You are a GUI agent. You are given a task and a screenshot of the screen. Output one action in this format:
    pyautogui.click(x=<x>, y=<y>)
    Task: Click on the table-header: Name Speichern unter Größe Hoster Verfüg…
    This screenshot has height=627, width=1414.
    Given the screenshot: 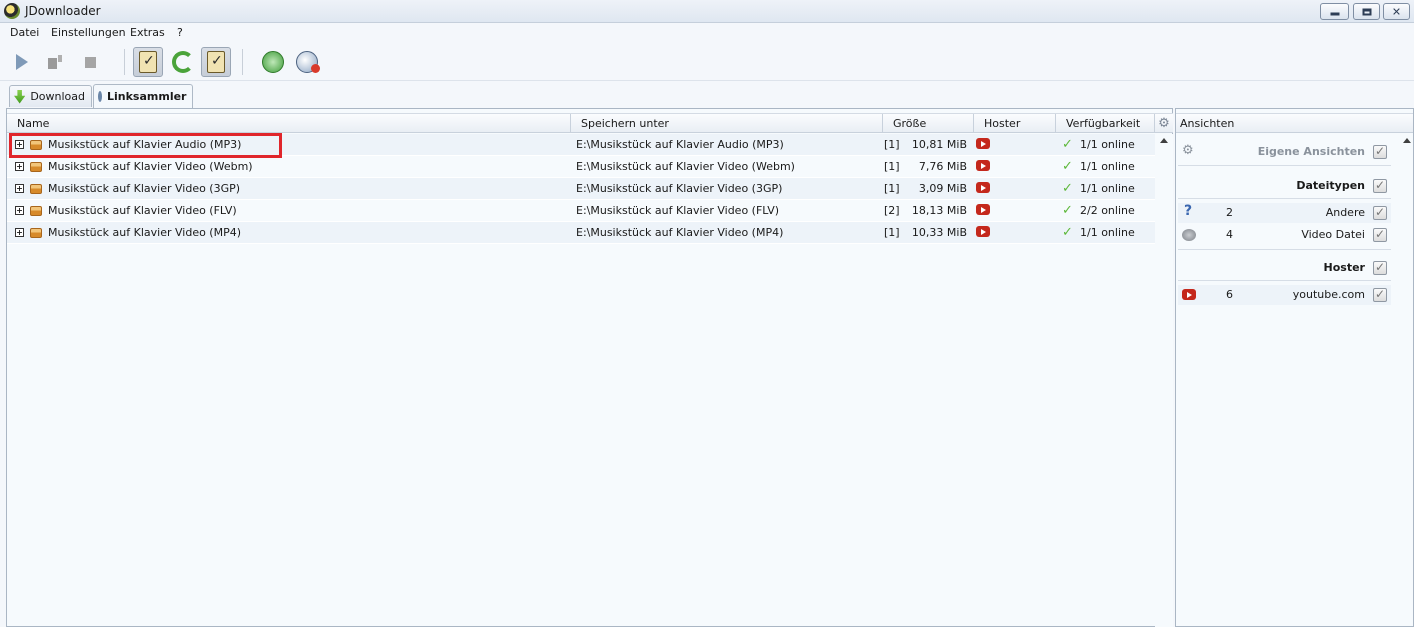 What is the action you would take?
    pyautogui.click(x=581, y=123)
    